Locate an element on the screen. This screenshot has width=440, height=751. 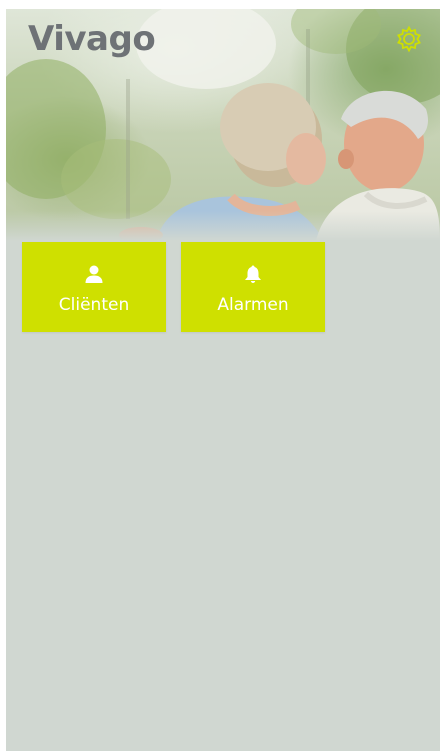
hero-fade is located at coordinates (223, 226).